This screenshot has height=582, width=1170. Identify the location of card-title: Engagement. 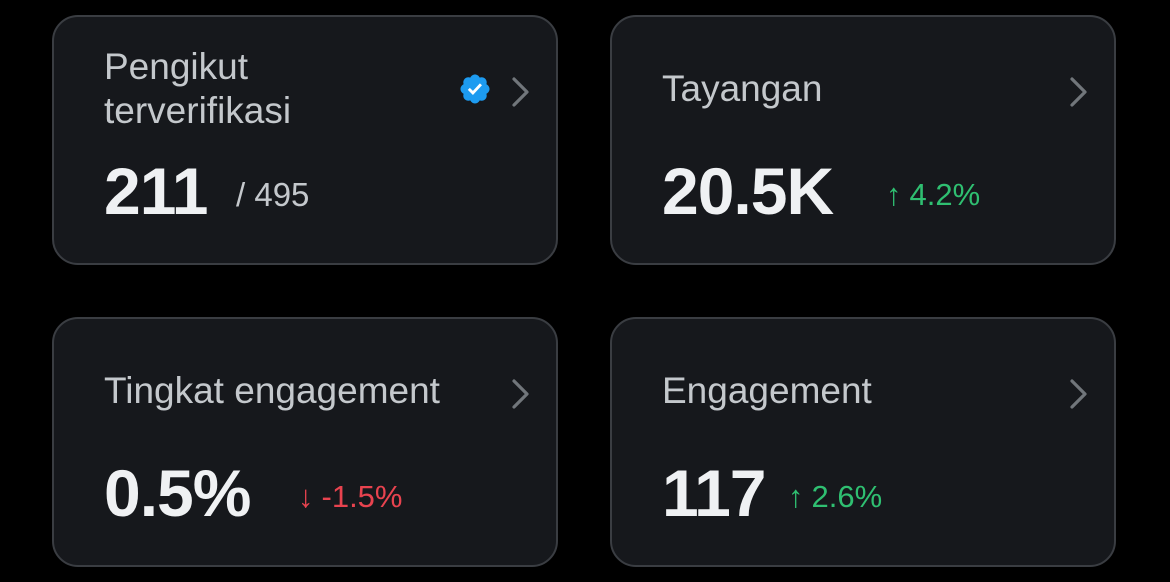
(767, 390).